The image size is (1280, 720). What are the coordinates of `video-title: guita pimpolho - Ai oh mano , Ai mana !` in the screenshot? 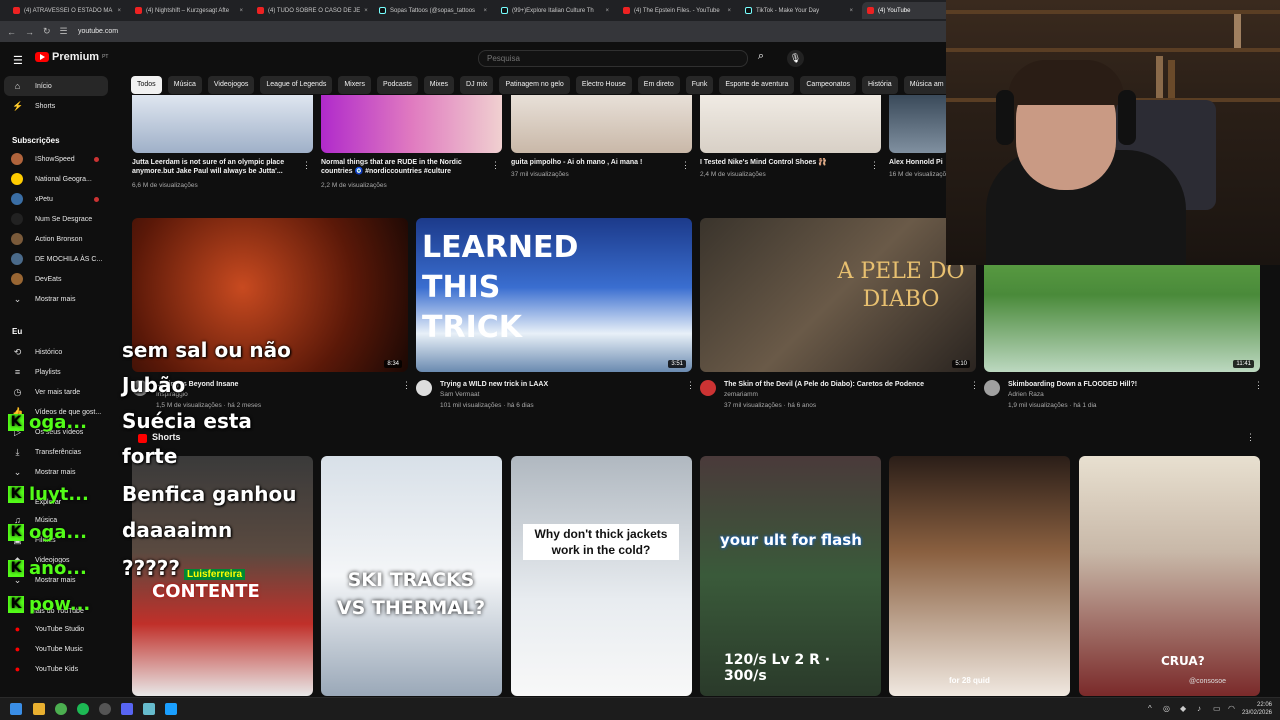 It's located at (596, 162).